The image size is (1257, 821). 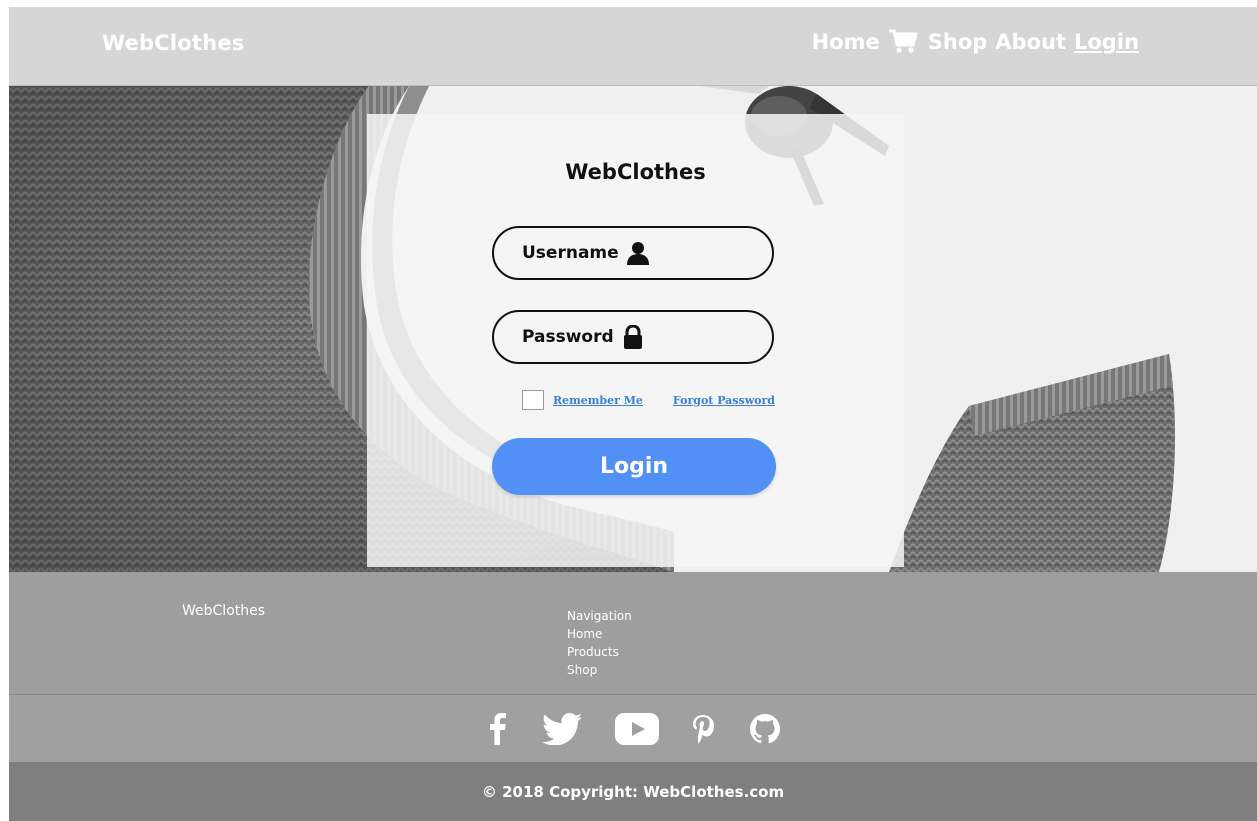 I want to click on copyright-text: © 2018 Copyright: WebClothes.com, so click(x=633, y=791).